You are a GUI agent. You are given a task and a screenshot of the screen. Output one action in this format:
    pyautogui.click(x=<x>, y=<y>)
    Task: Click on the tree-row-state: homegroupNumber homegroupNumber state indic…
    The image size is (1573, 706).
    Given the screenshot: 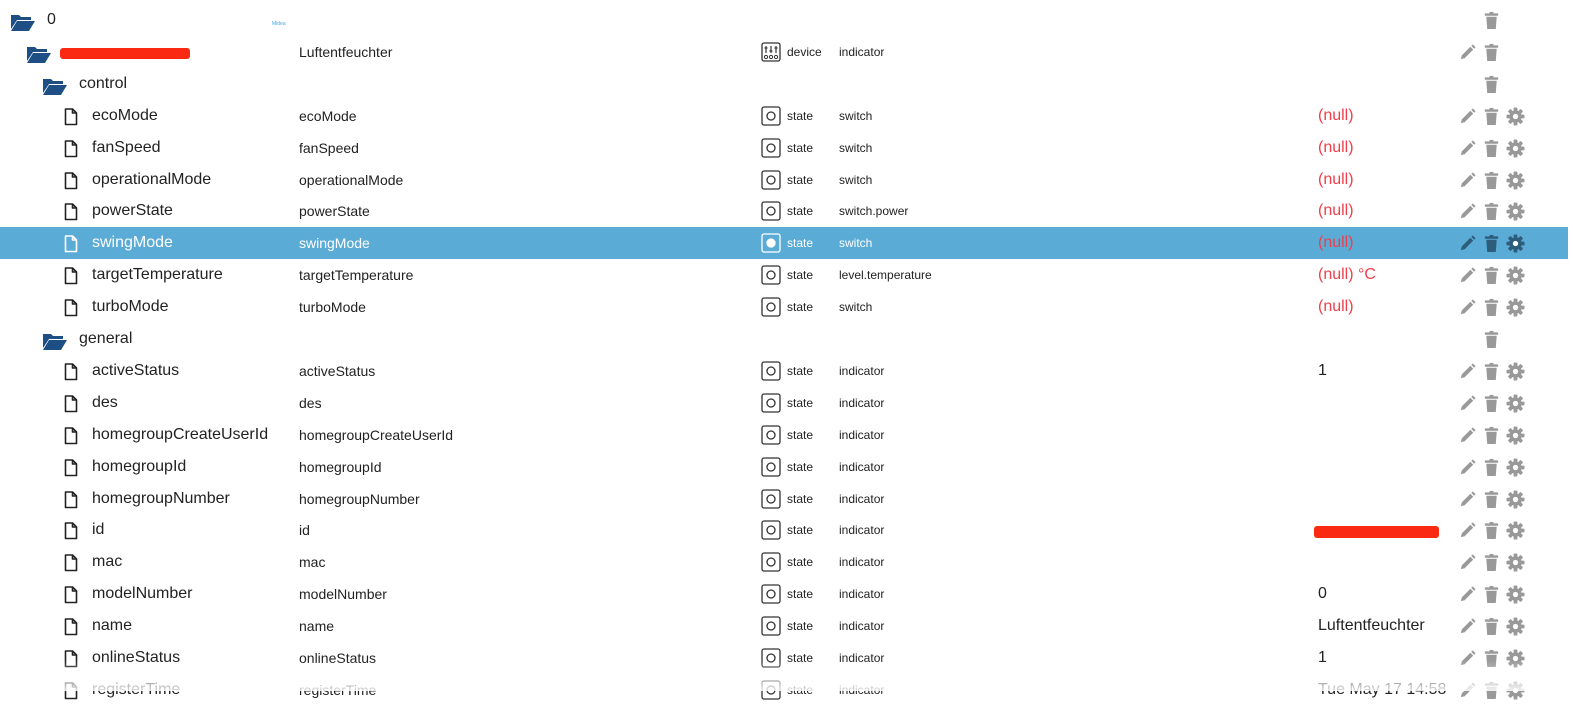 What is the action you would take?
    pyautogui.click(x=784, y=499)
    